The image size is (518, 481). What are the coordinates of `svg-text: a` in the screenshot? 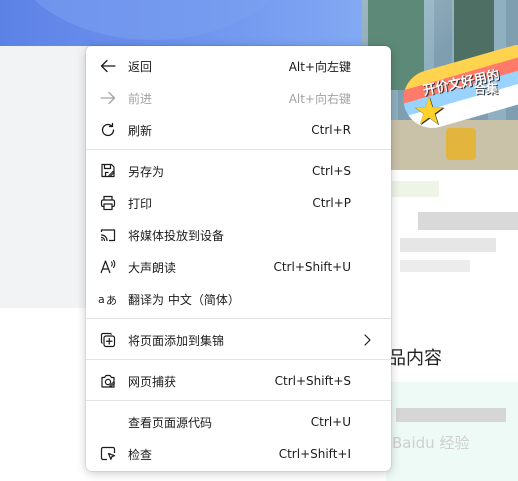 It's located at (101, 299).